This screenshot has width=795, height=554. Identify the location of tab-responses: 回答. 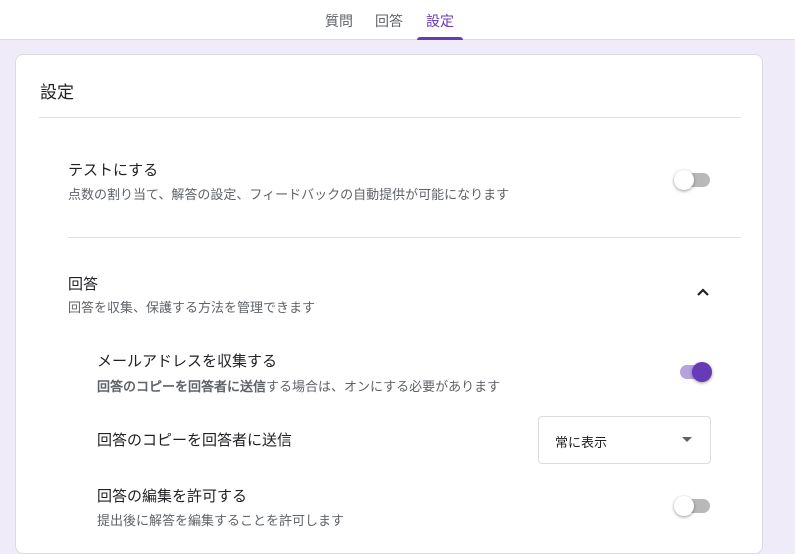
(389, 20).